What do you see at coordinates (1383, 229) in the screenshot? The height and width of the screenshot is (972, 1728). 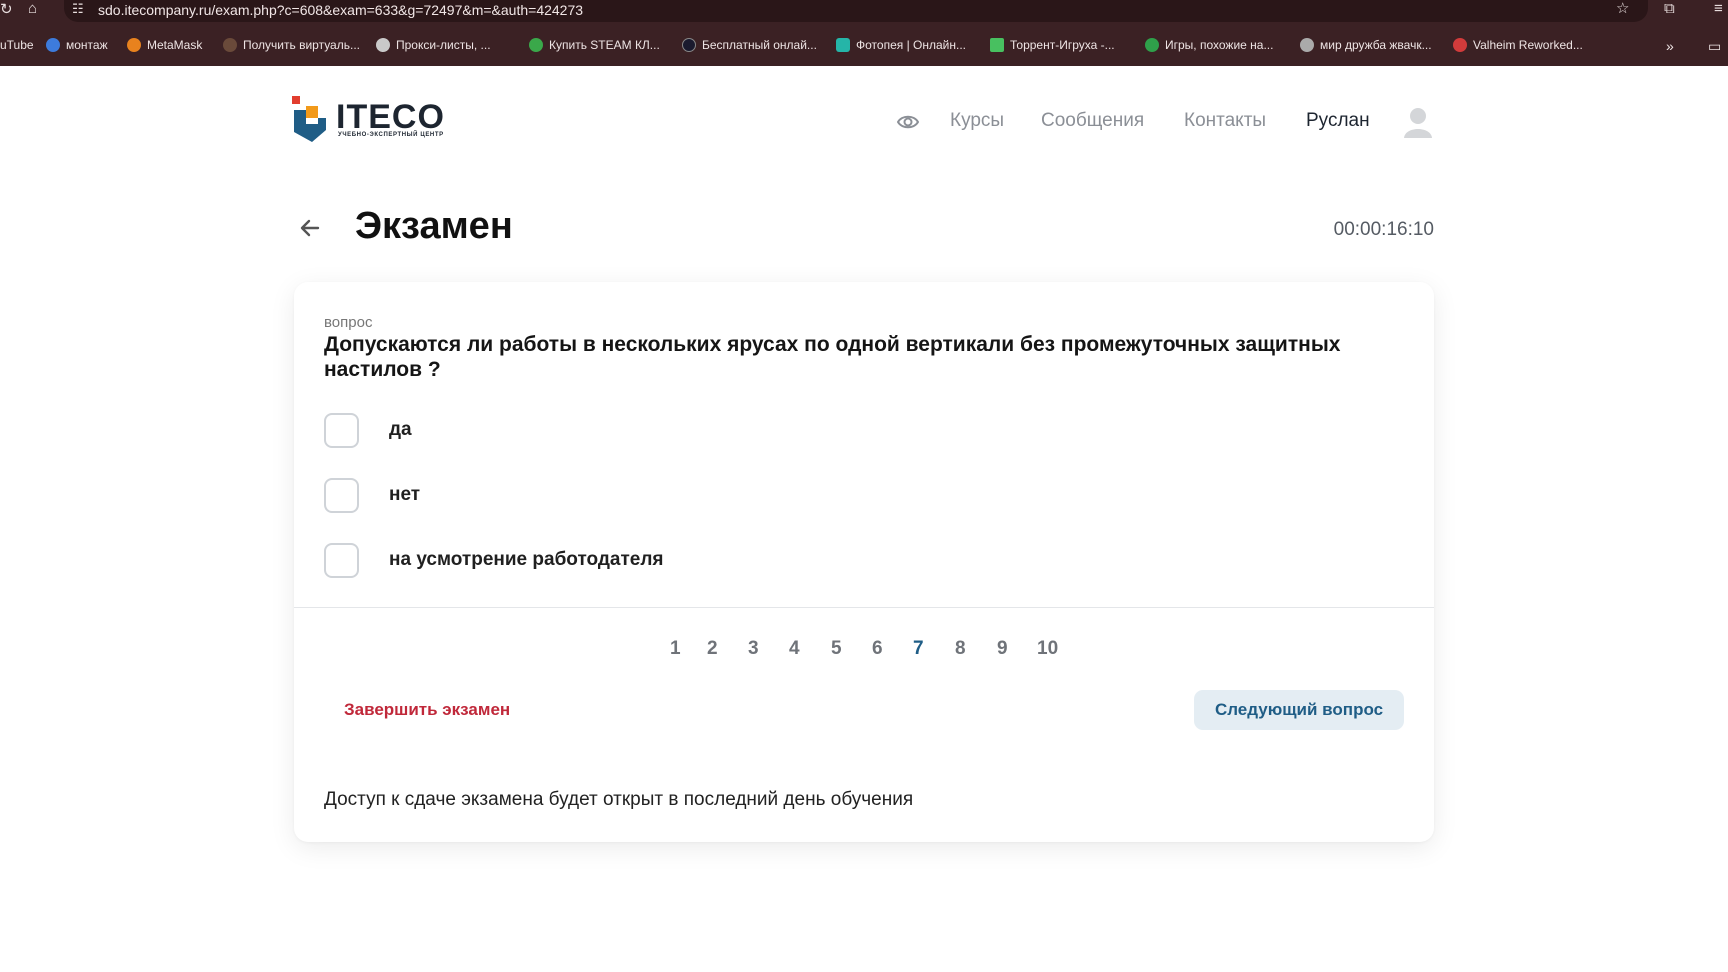 I see `exam-timer: 00:00:16:10` at bounding box center [1383, 229].